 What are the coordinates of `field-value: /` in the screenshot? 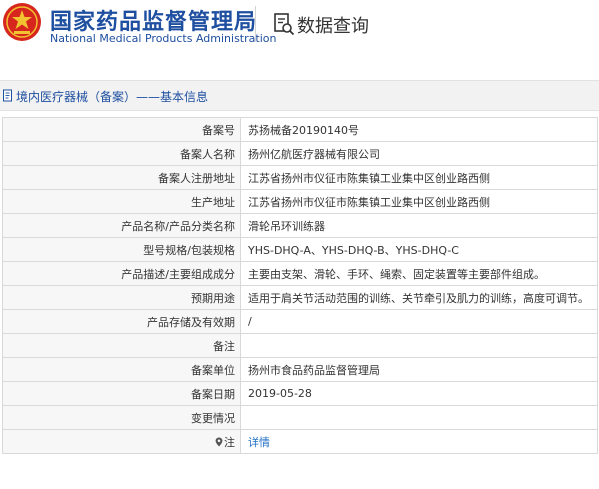 It's located at (419, 321).